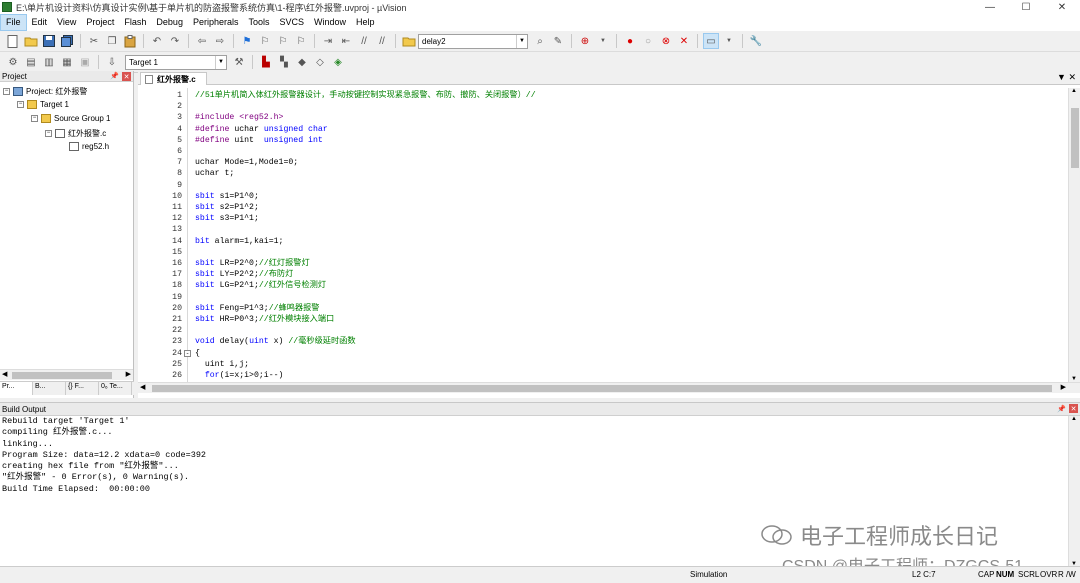  Describe the element at coordinates (558, 41) in the screenshot. I see `incremental-find-icon: ✎` at that location.